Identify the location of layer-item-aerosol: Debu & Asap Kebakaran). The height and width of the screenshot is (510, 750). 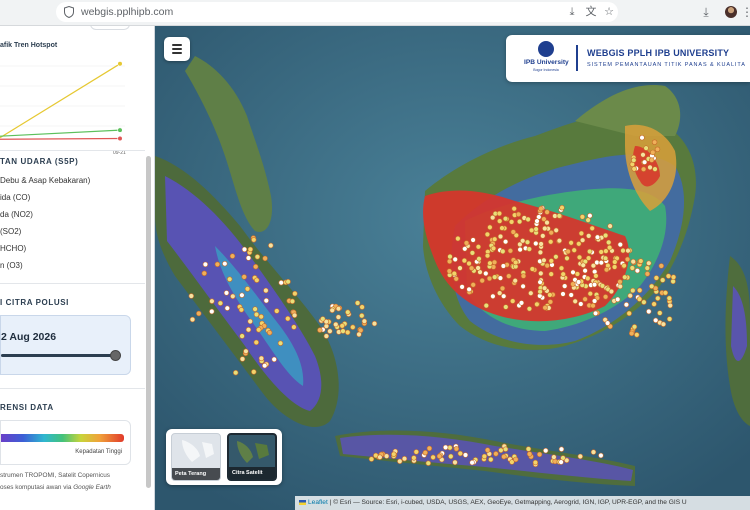
(45, 180).